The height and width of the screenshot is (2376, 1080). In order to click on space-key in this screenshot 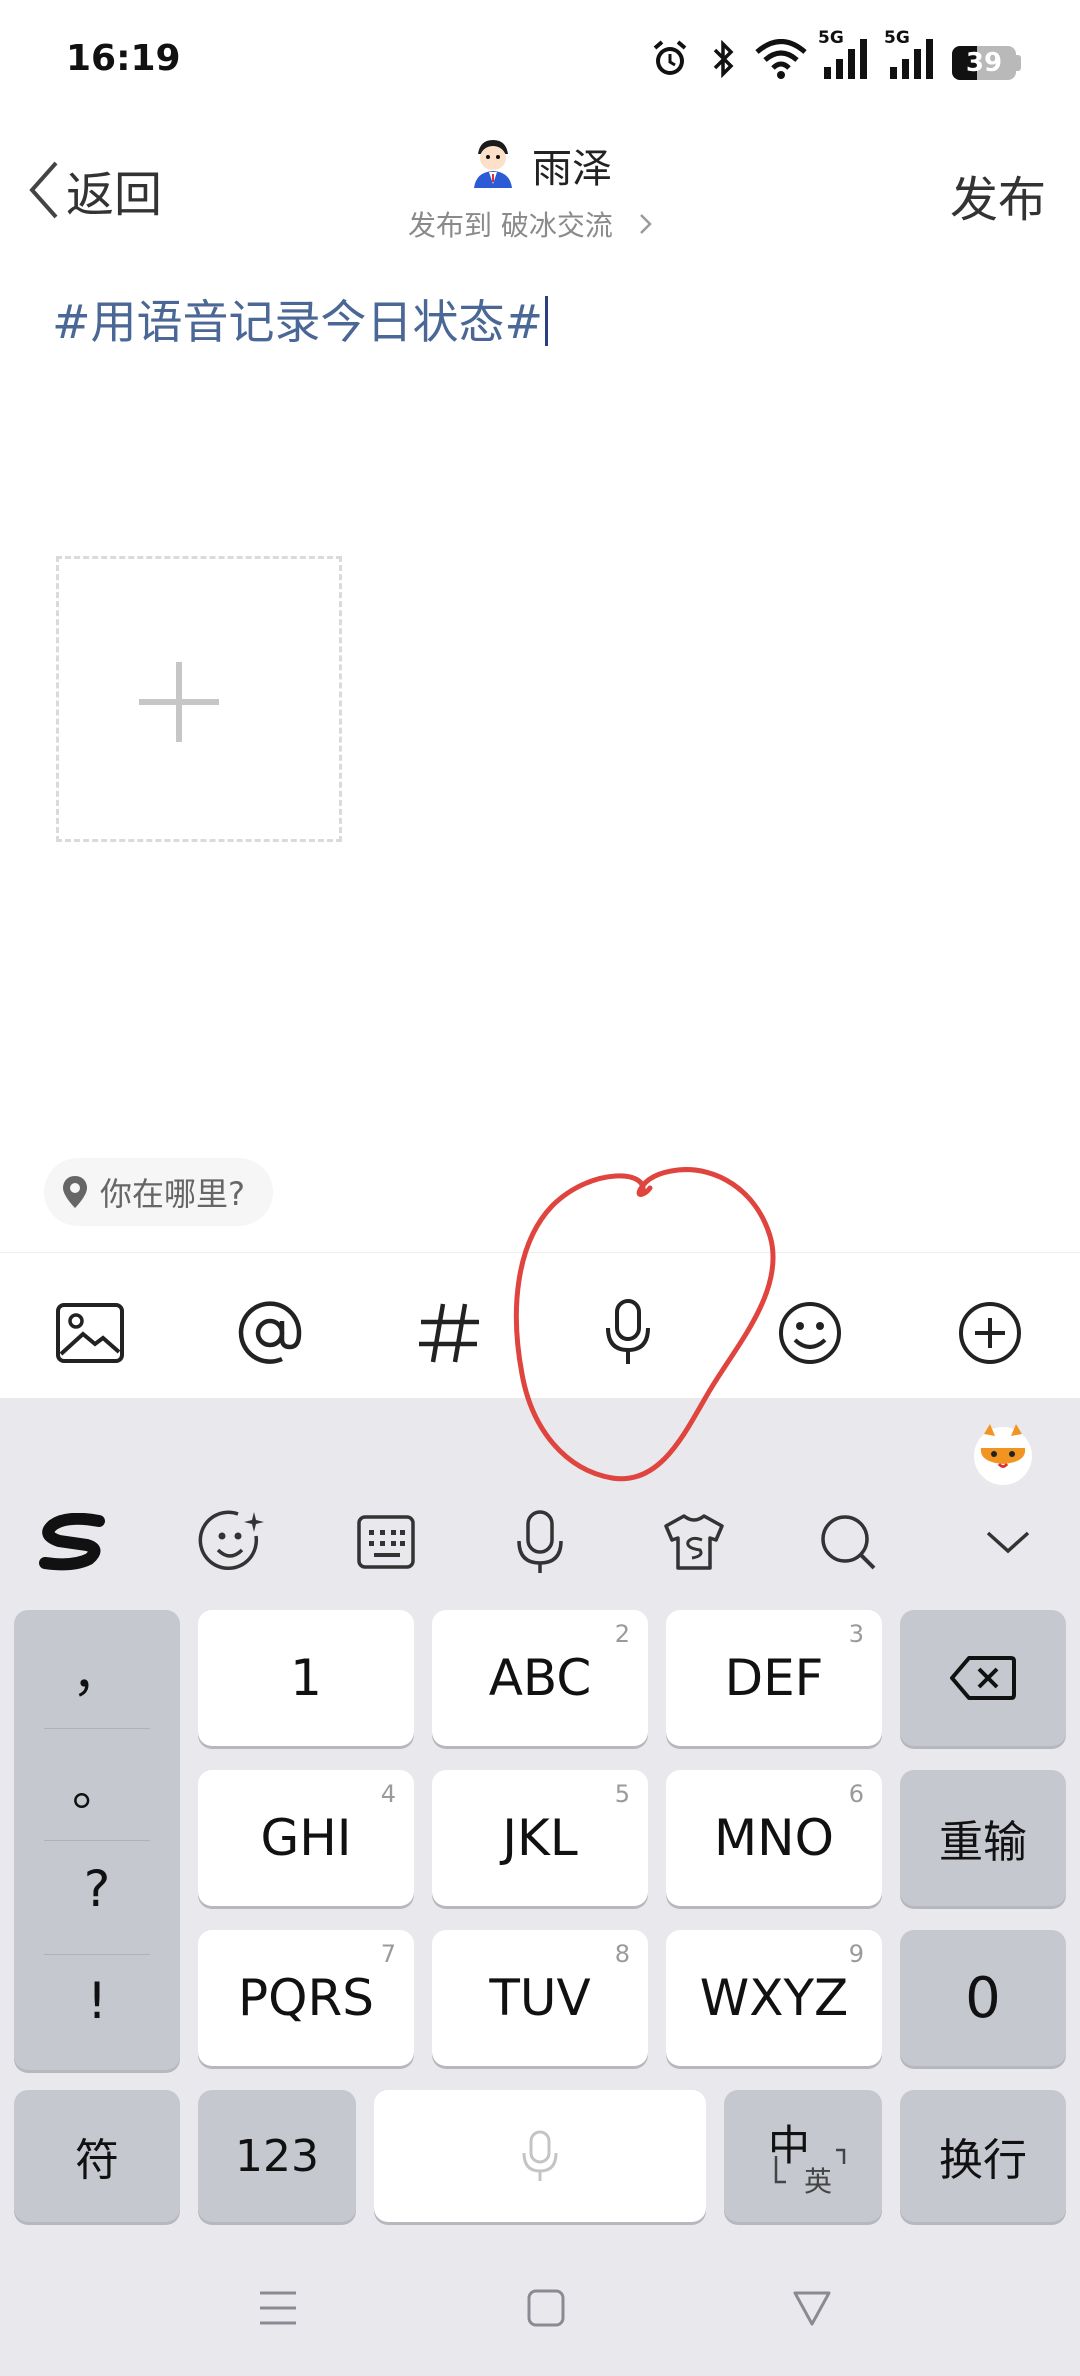, I will do `click(540, 2156)`.